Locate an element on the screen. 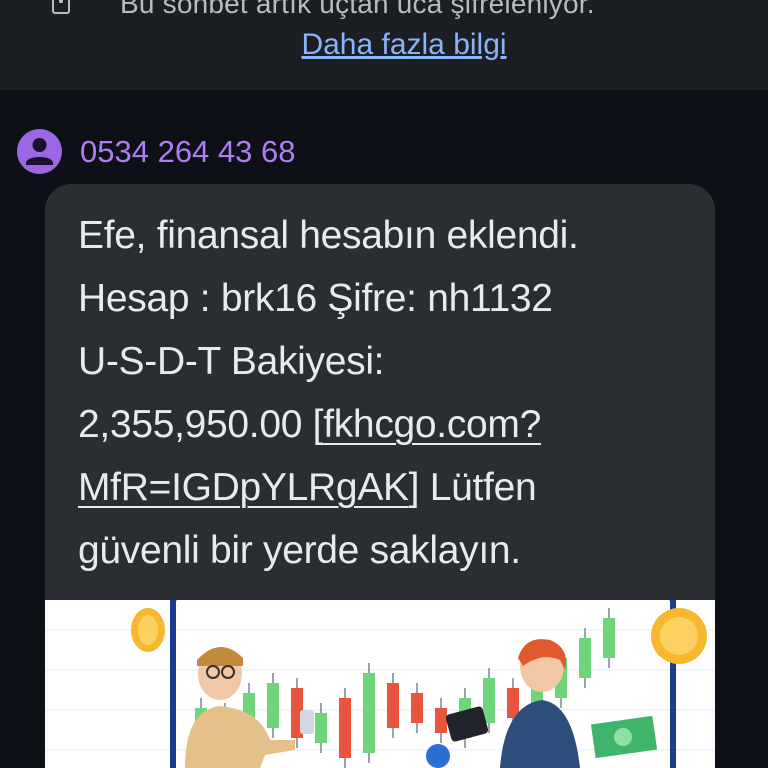 This screenshot has width=768, height=768. lock-icon is located at coordinates (61, 7).